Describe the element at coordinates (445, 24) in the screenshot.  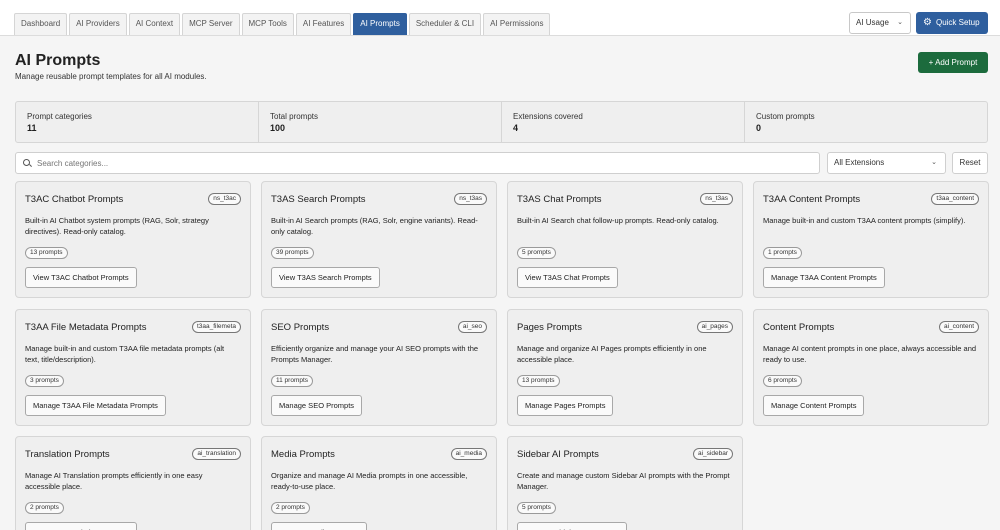
I see `tab-scheduler-cli: Scheduler & CLI` at that location.